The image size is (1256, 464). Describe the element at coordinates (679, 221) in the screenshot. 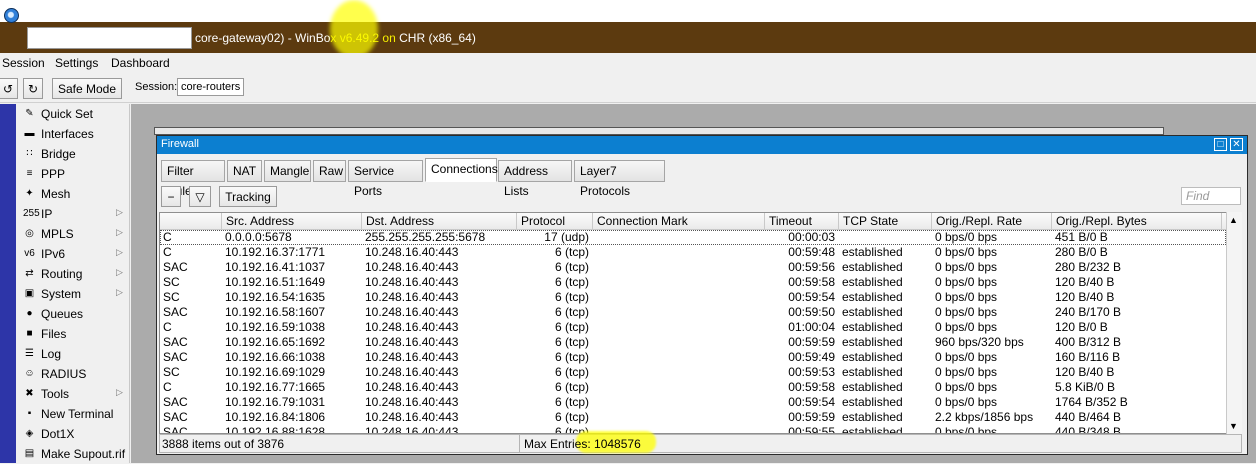

I see `column-header-connection-mark: Connection Mark` at that location.